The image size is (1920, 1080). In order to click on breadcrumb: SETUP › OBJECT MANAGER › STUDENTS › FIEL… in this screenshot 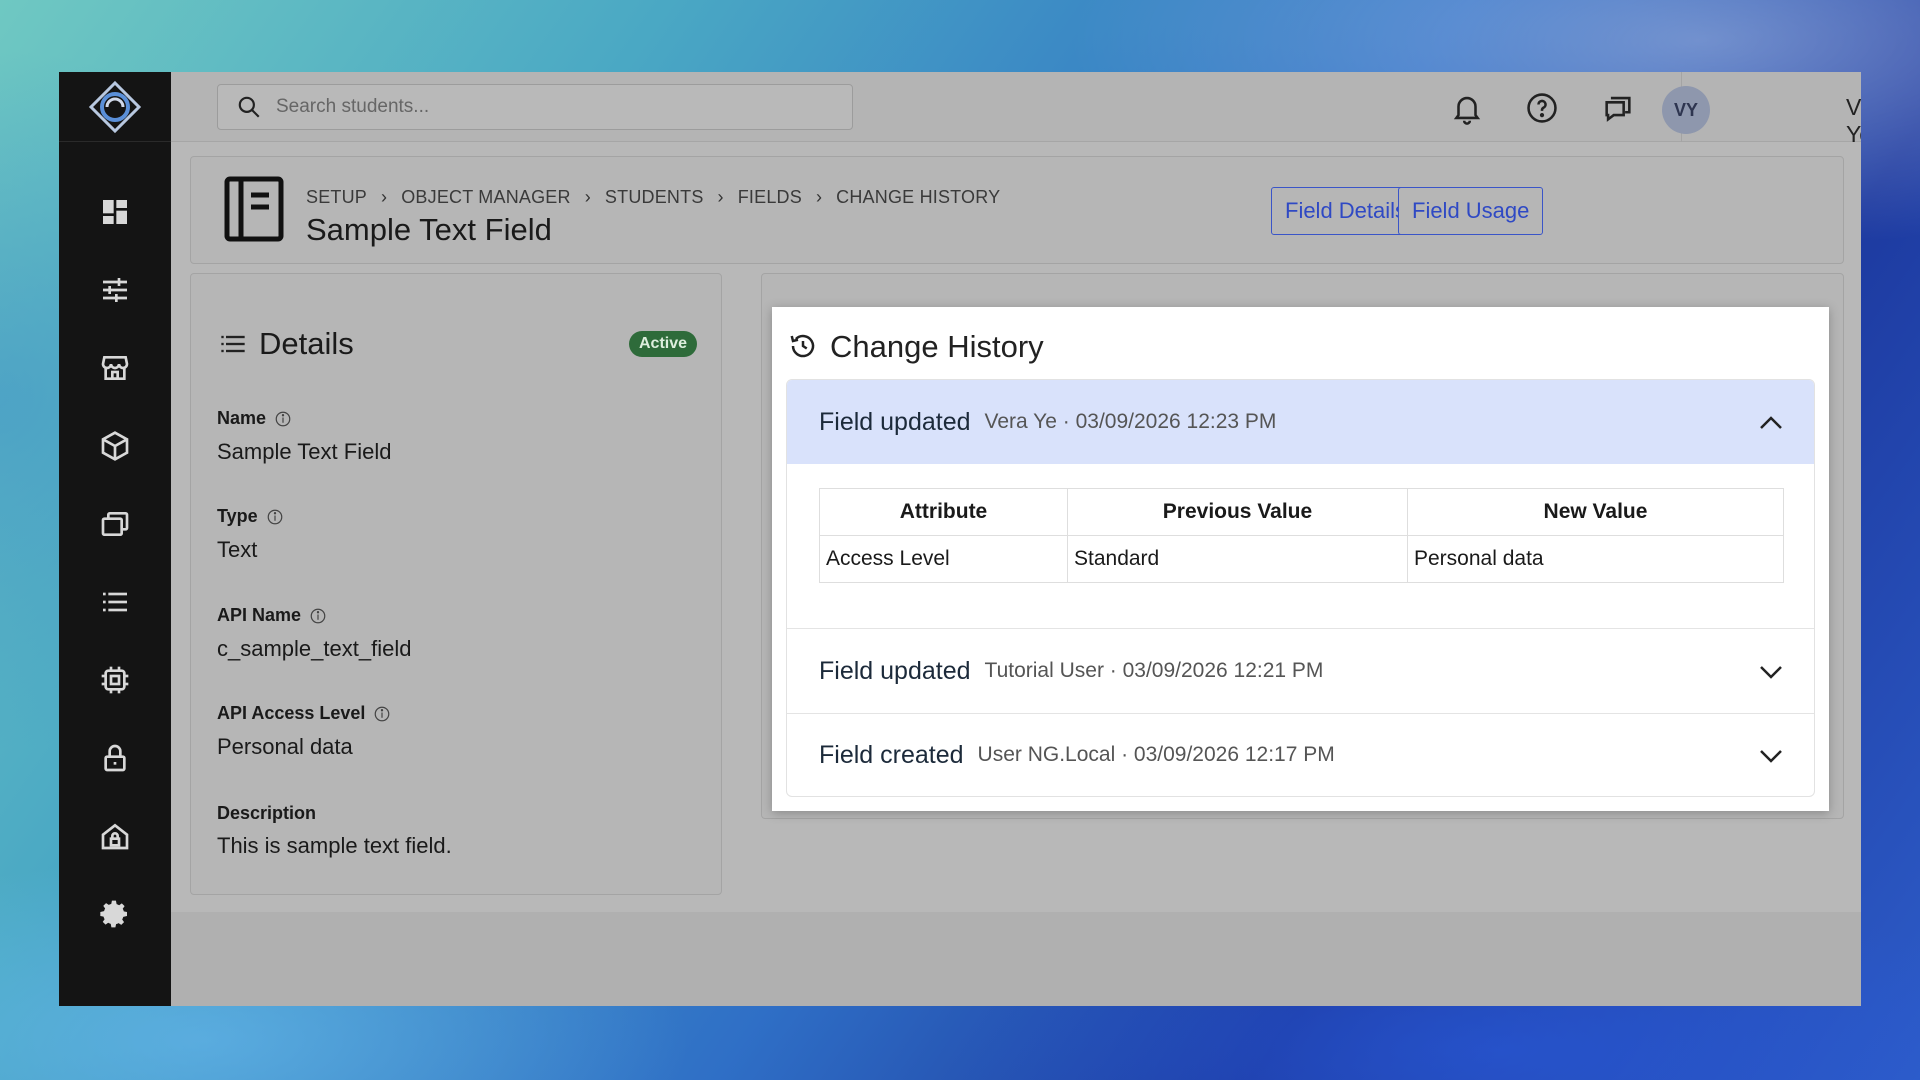, I will do `click(653, 197)`.